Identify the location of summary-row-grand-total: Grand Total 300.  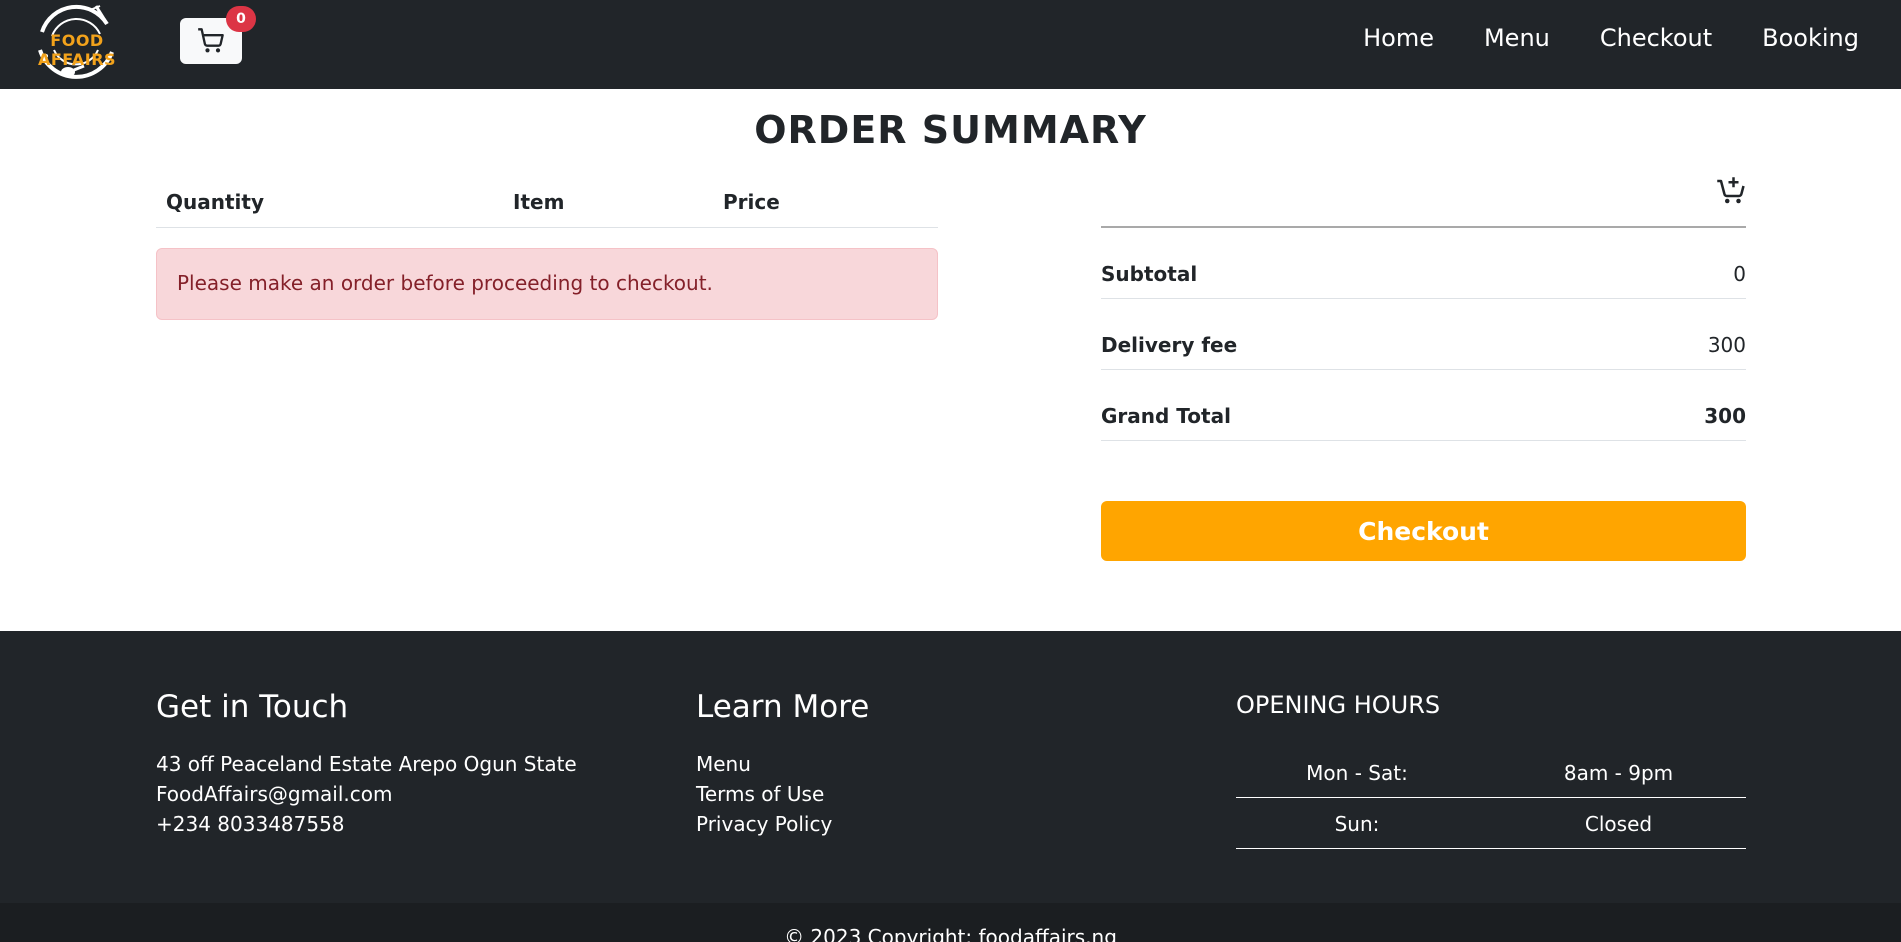
(1423, 405).